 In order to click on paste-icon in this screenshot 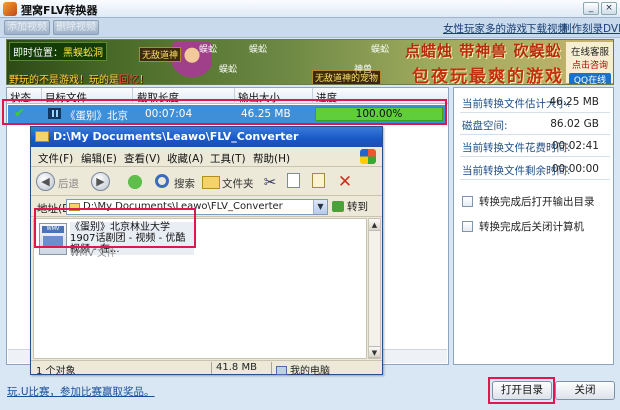, I will do `click(318, 180)`.